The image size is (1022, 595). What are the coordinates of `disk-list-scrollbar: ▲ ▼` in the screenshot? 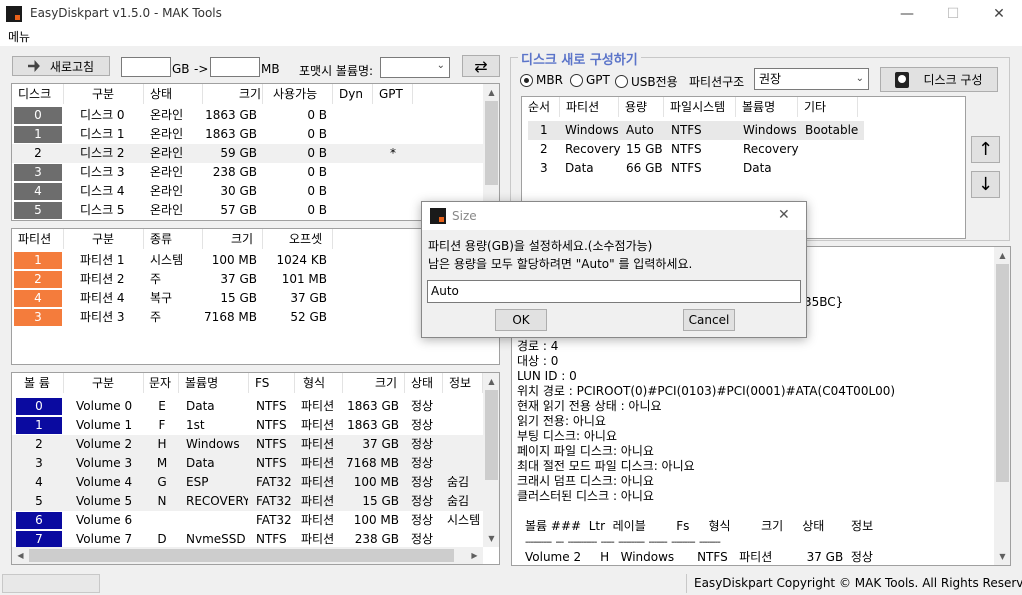 It's located at (491, 152).